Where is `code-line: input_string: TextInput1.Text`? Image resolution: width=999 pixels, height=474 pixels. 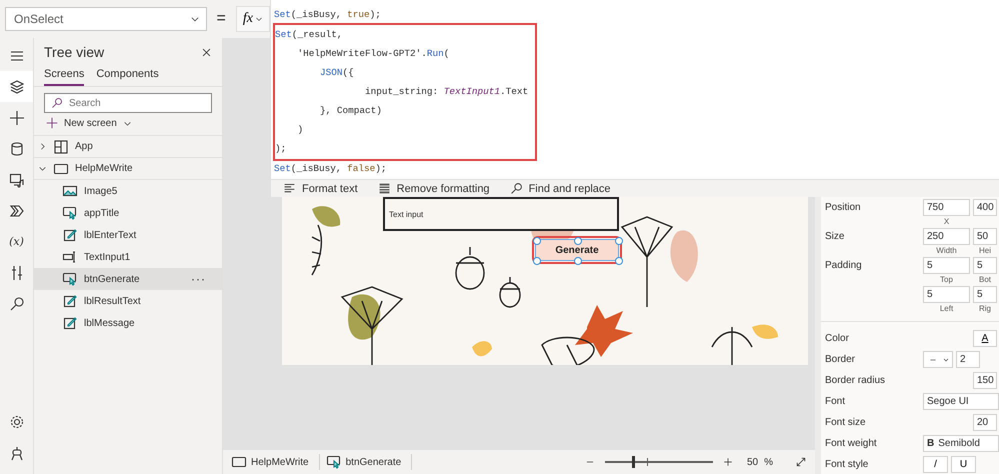
code-line: input_string: TextInput1.Text is located at coordinates (447, 92).